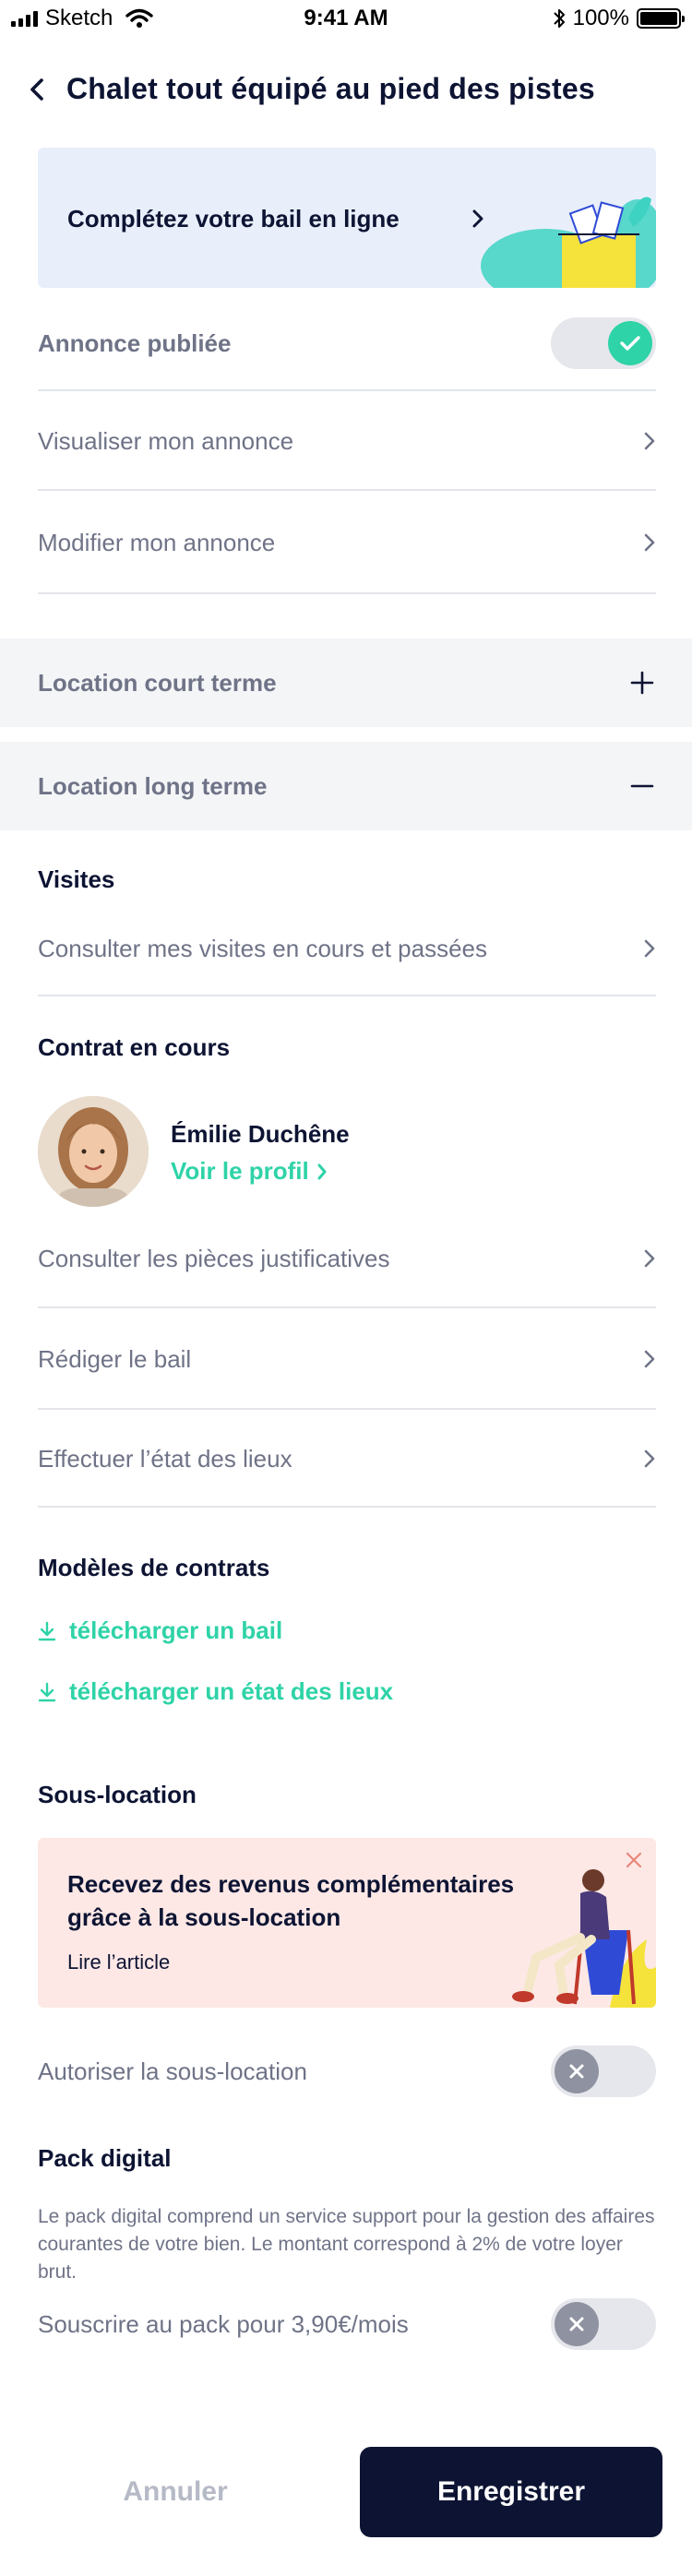 The width and height of the screenshot is (692, 2576). What do you see at coordinates (117, 1794) in the screenshot?
I see `sublet-title: Sous-location` at bounding box center [117, 1794].